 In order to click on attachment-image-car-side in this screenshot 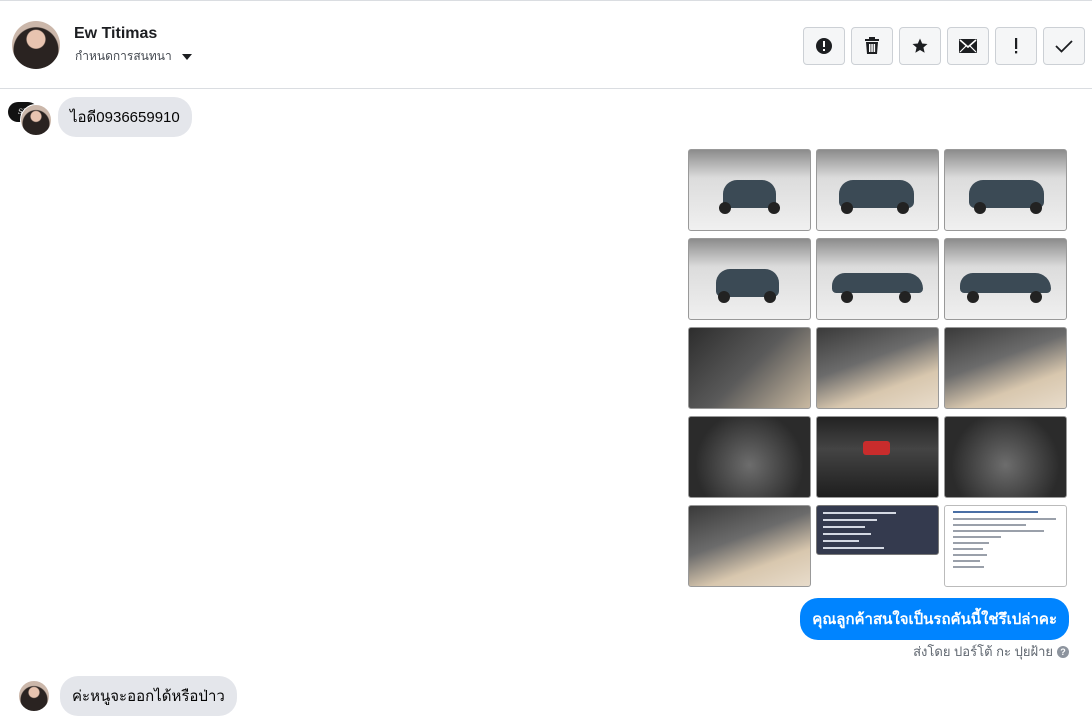, I will do `click(877, 279)`.